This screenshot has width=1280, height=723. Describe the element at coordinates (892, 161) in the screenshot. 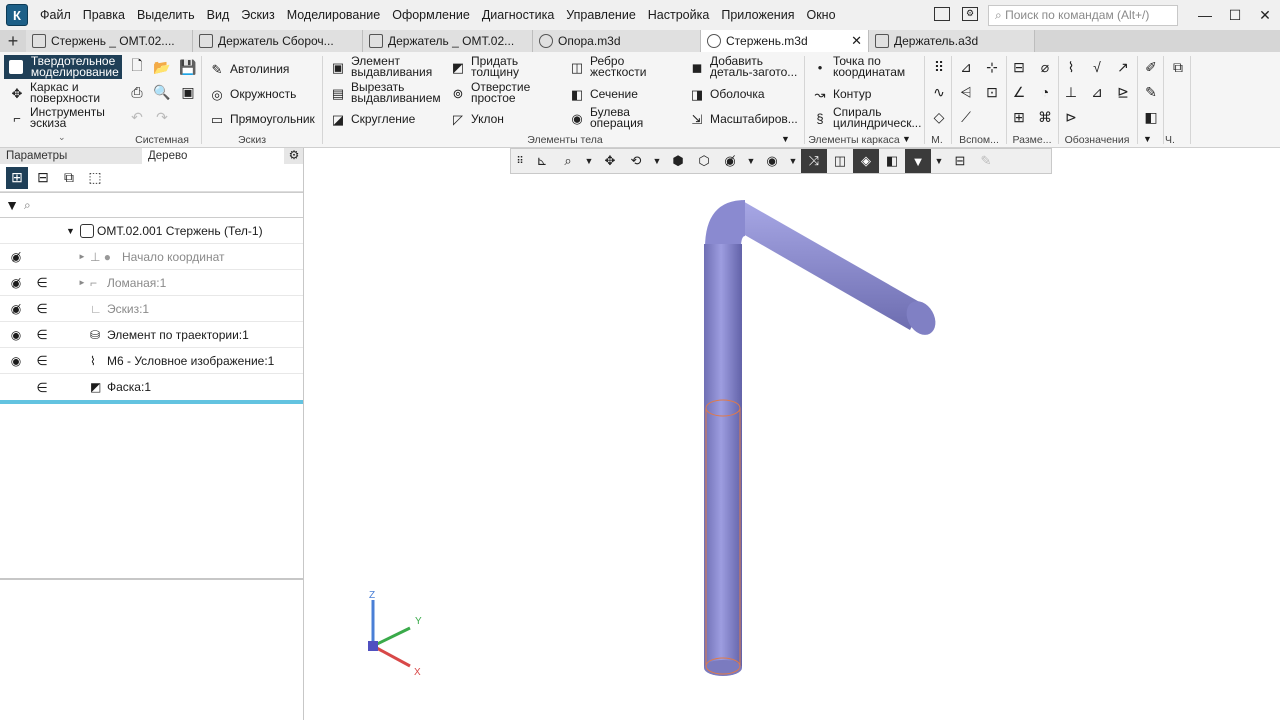

I see `layers-icon: ◧` at that location.